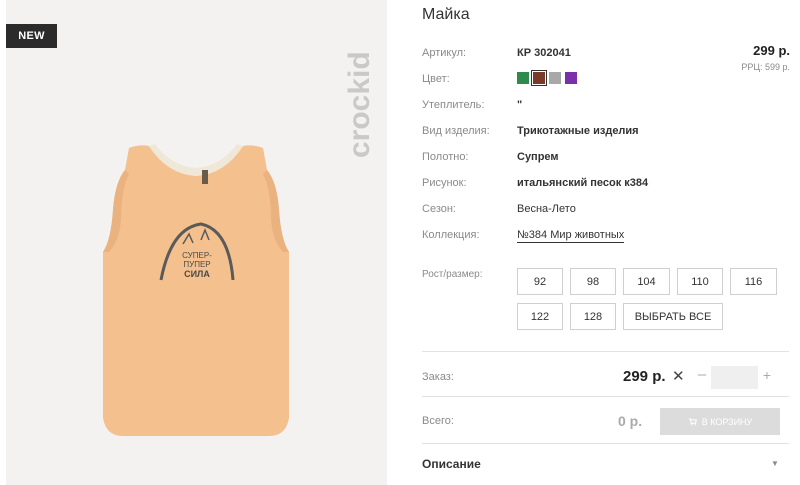  I want to click on print-line-3: СИЛА, so click(197, 274).